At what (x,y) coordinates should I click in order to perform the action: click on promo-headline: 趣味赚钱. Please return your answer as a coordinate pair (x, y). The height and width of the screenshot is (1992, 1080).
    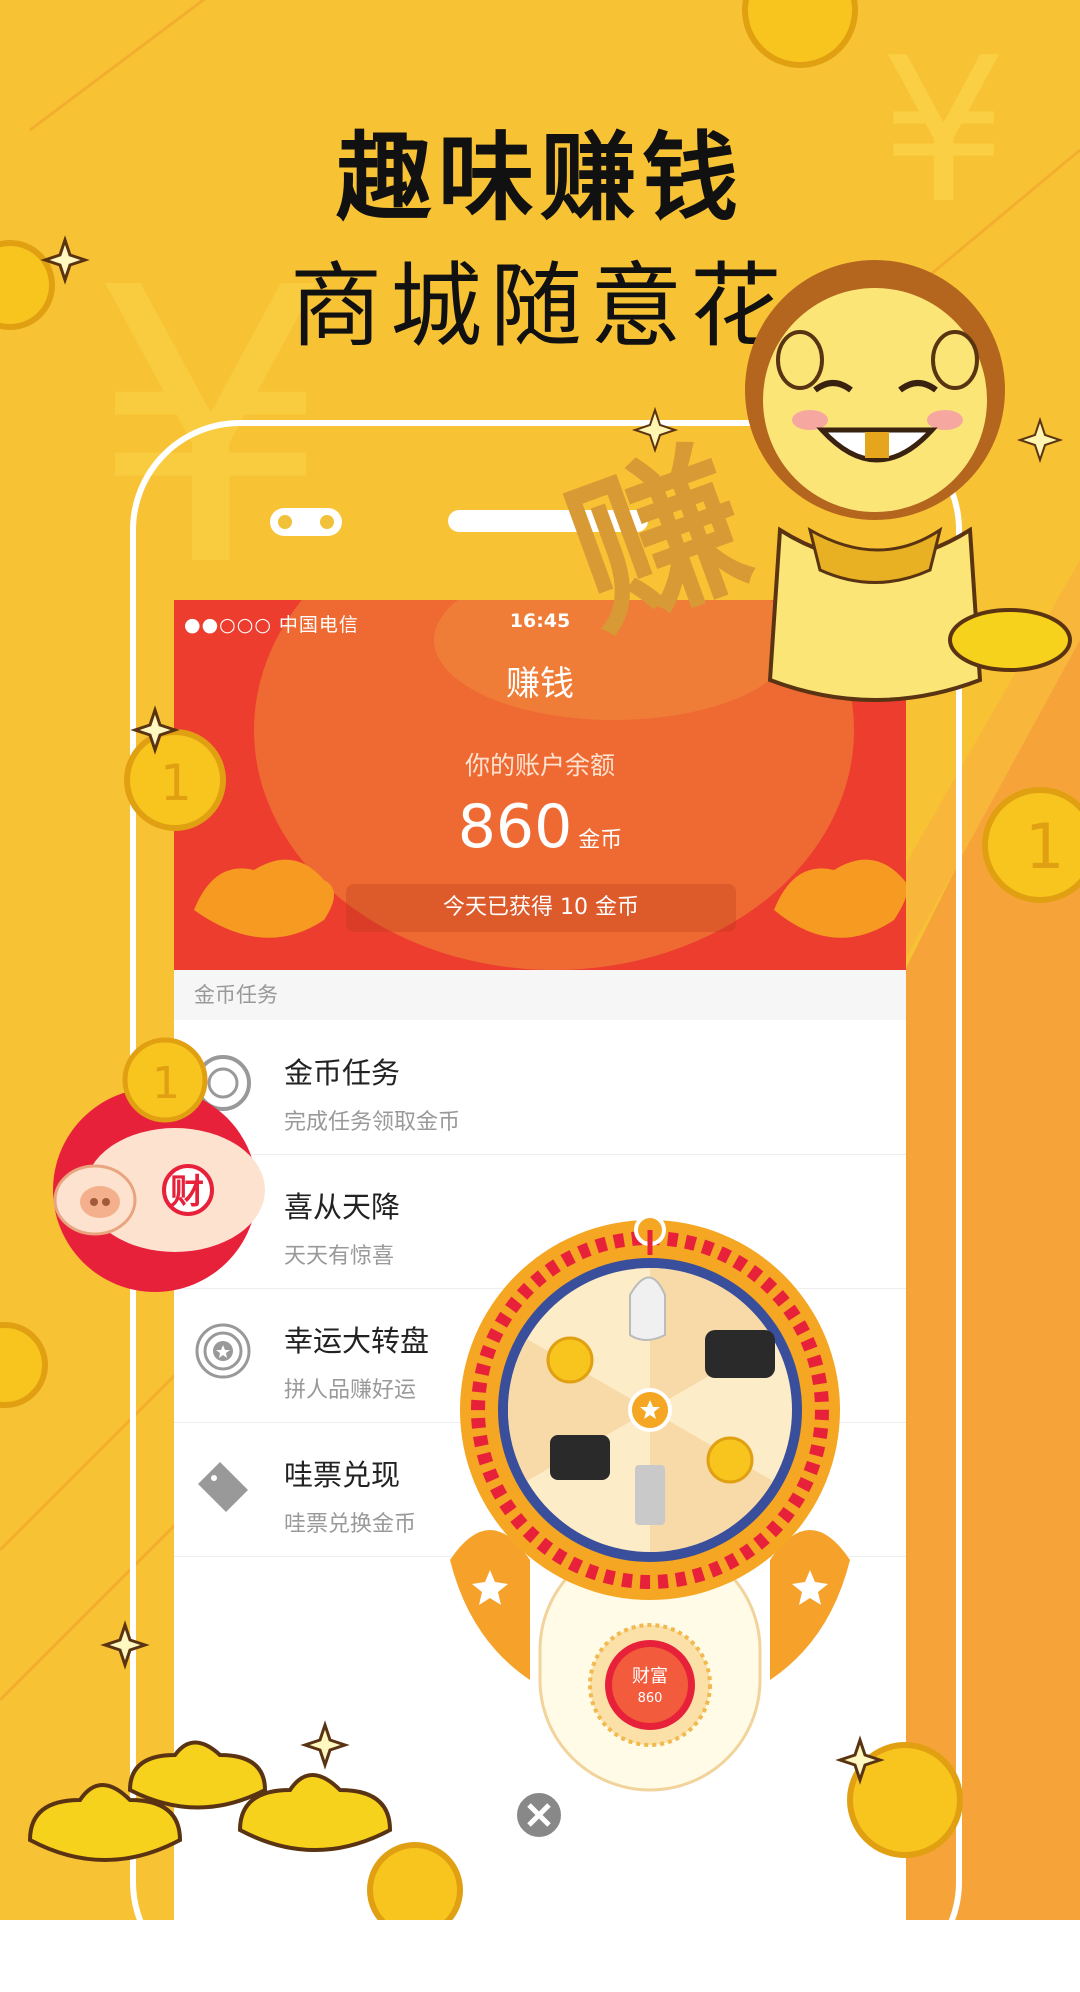
    Looking at the image, I should click on (540, 178).